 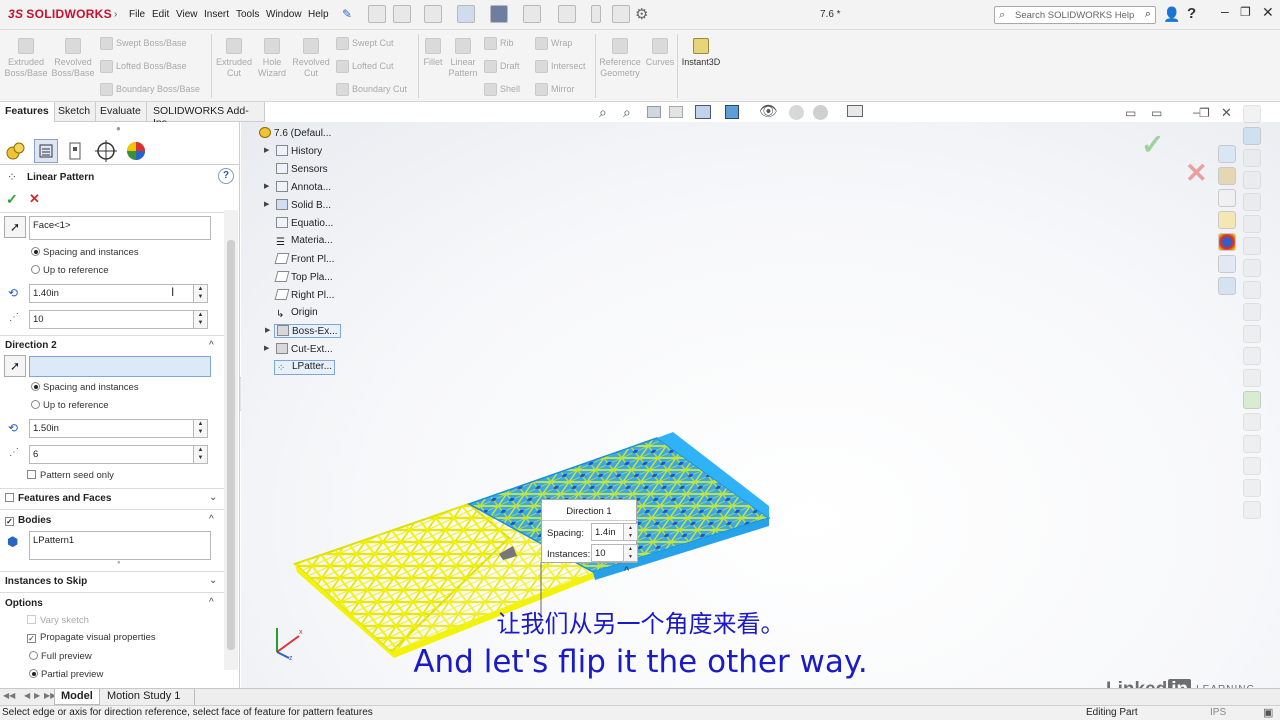 I want to click on display-manager-icon, so click(x=136, y=151).